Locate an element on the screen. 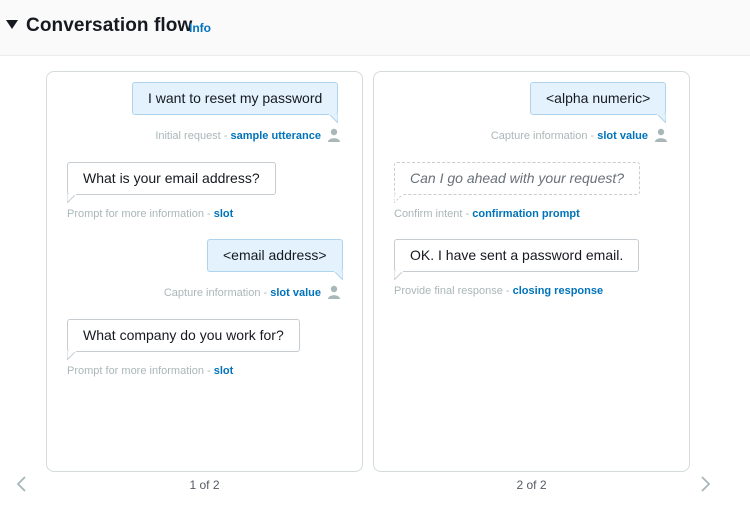 The image size is (750, 513). bot-message: What is your email address? is located at coordinates (171, 182).